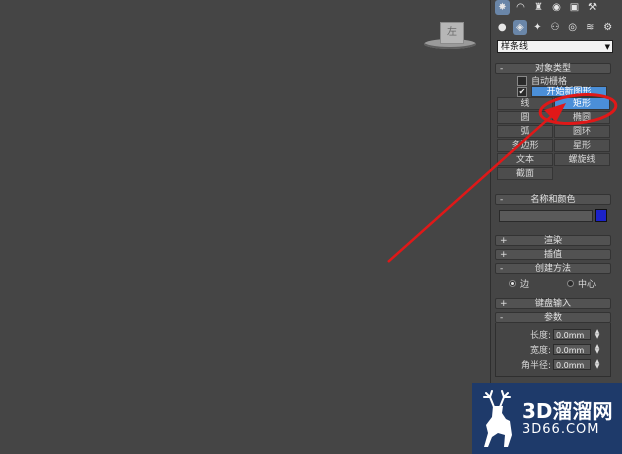  Describe the element at coordinates (519, 283) in the screenshot. I see `edge-option: 边` at that location.